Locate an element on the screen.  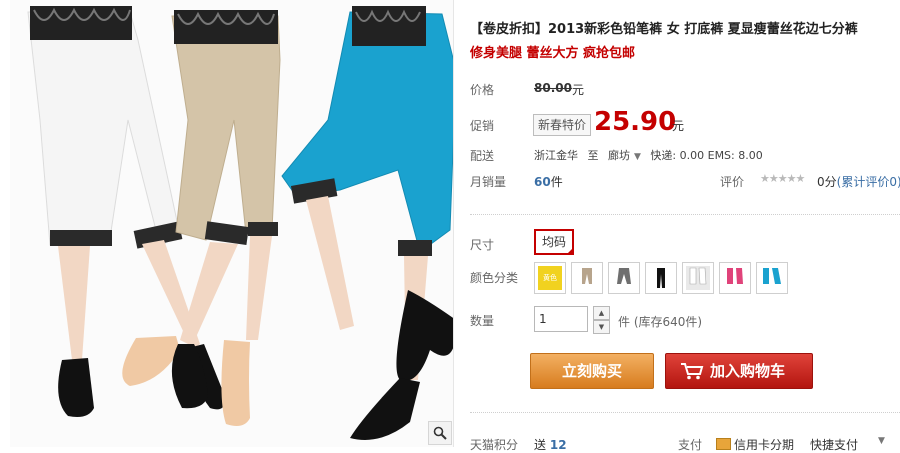
color-label: 颜色分类 is located at coordinates (494, 278).